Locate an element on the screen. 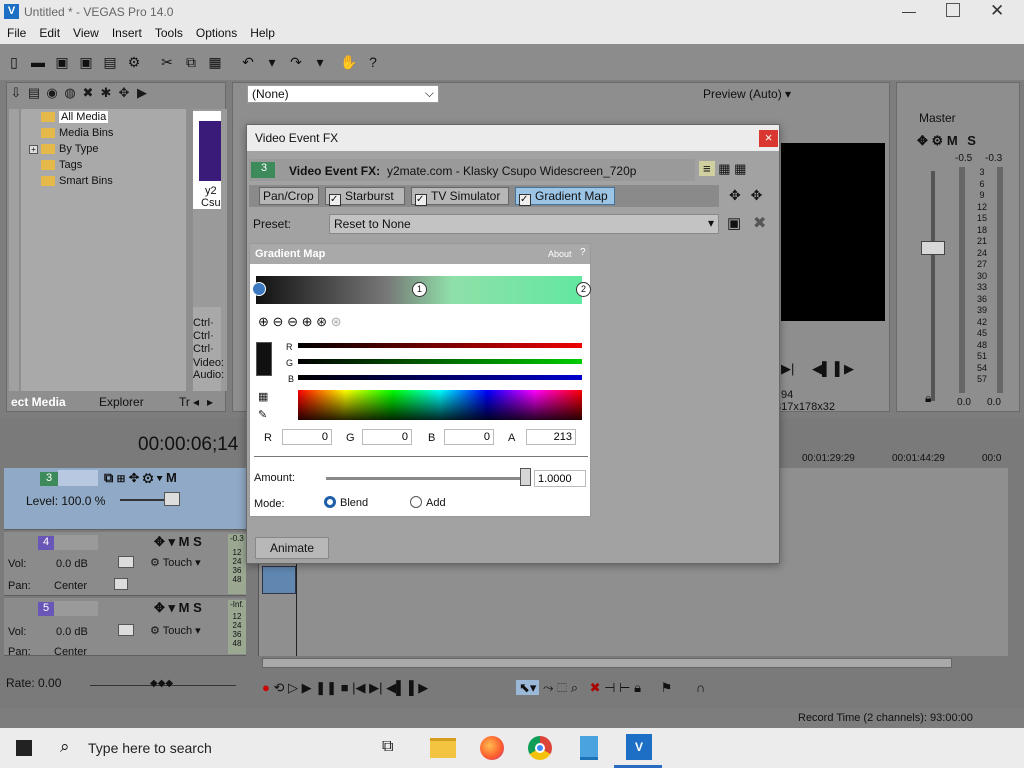 Image resolution: width=1024 pixels, height=768 pixels. tab-transitions: Tr is located at coordinates (184, 402).